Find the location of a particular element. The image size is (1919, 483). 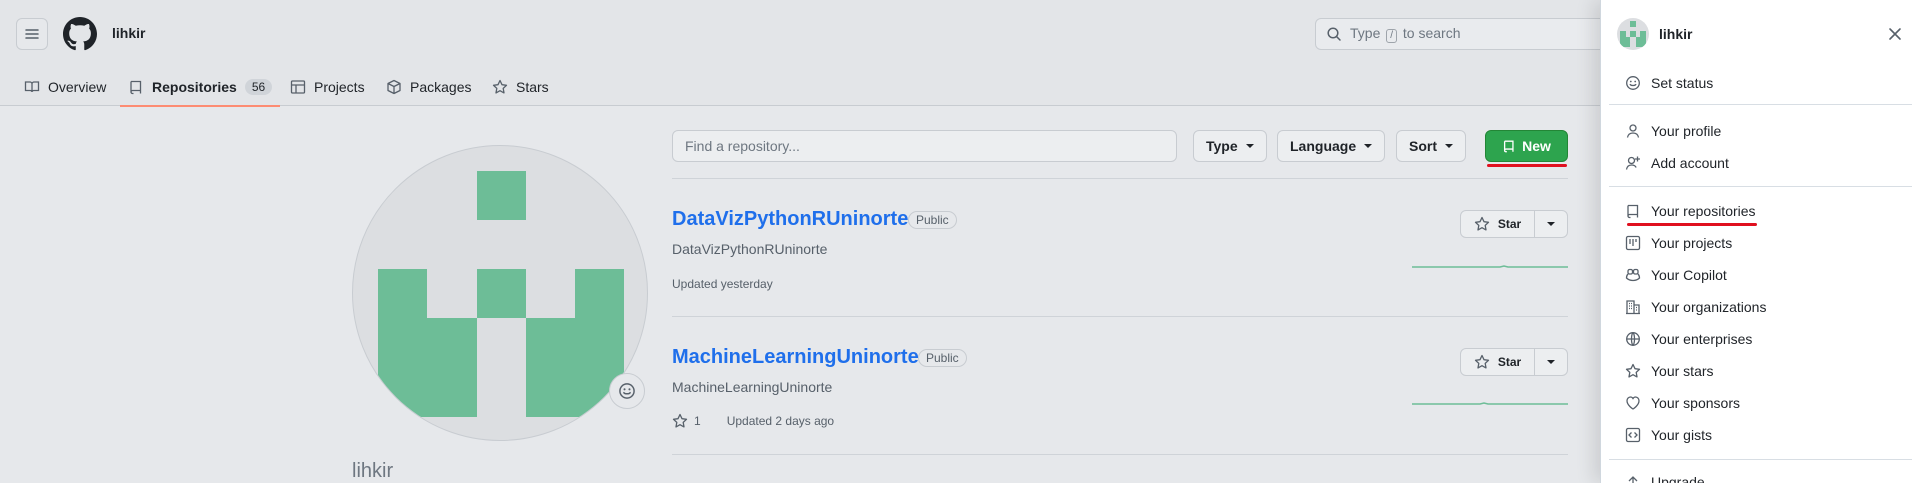

search-placeholder-suffix: to search is located at coordinates (1431, 33).